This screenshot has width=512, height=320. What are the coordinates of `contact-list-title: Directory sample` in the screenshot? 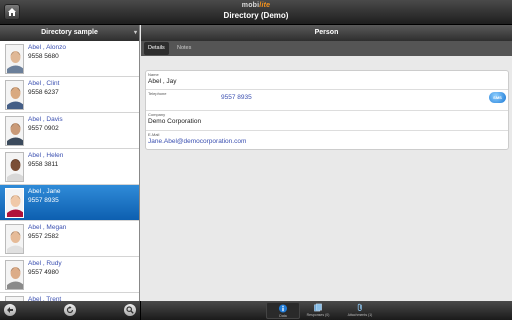 It's located at (69, 32).